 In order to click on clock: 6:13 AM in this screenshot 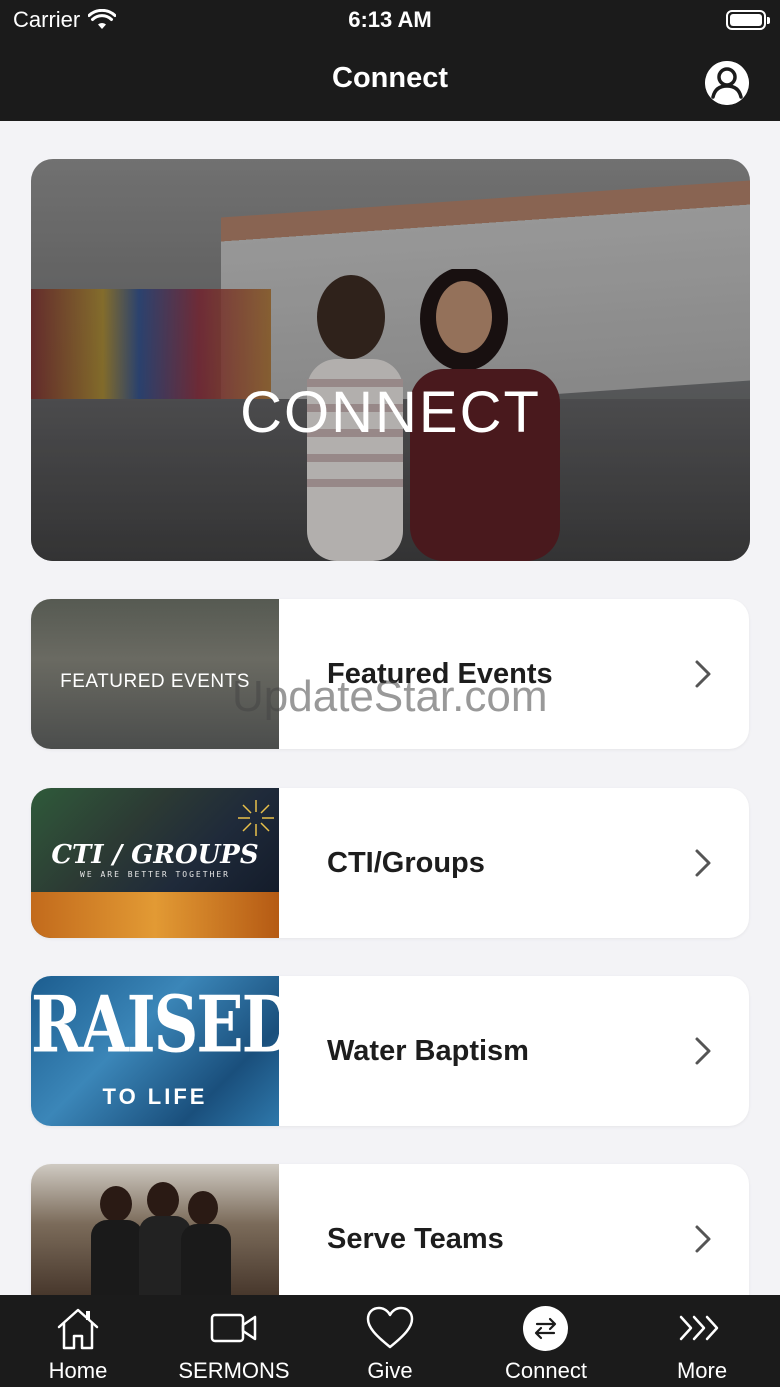, I will do `click(390, 19)`.